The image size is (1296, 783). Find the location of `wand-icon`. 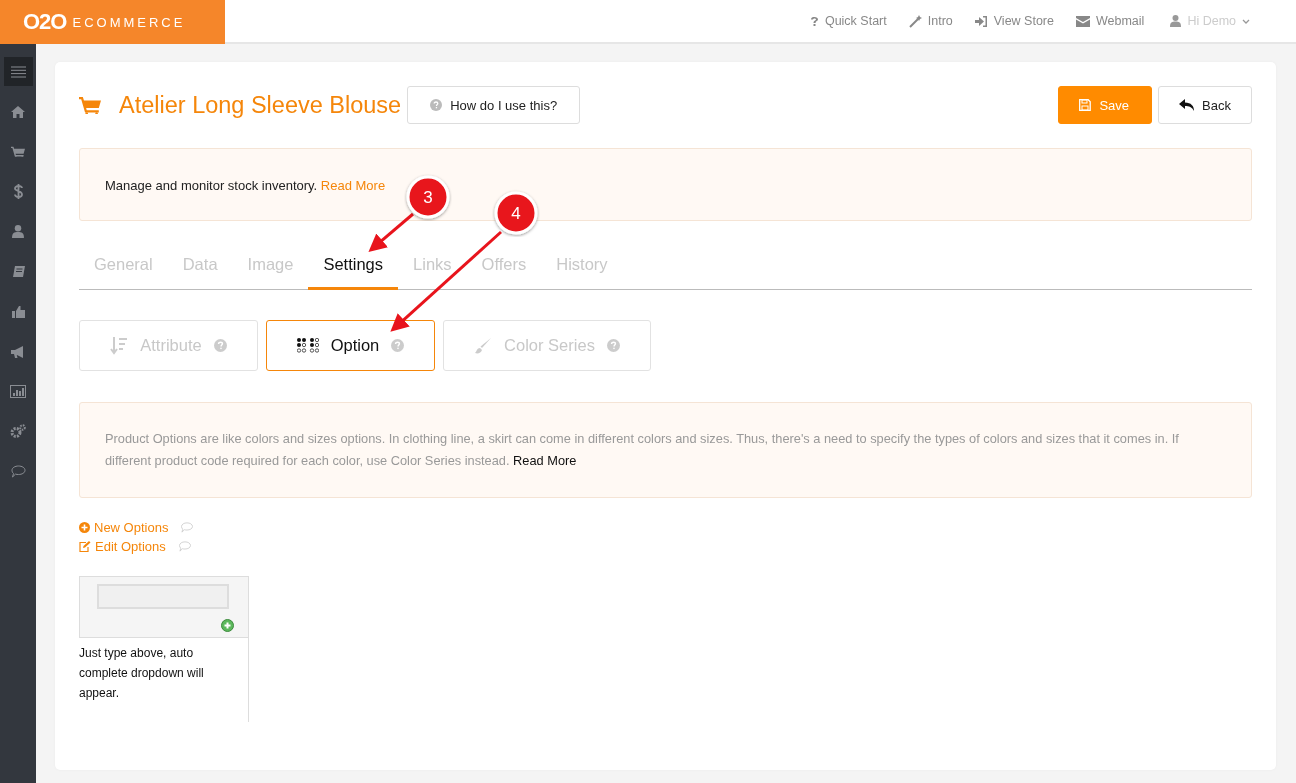

wand-icon is located at coordinates (915, 21).